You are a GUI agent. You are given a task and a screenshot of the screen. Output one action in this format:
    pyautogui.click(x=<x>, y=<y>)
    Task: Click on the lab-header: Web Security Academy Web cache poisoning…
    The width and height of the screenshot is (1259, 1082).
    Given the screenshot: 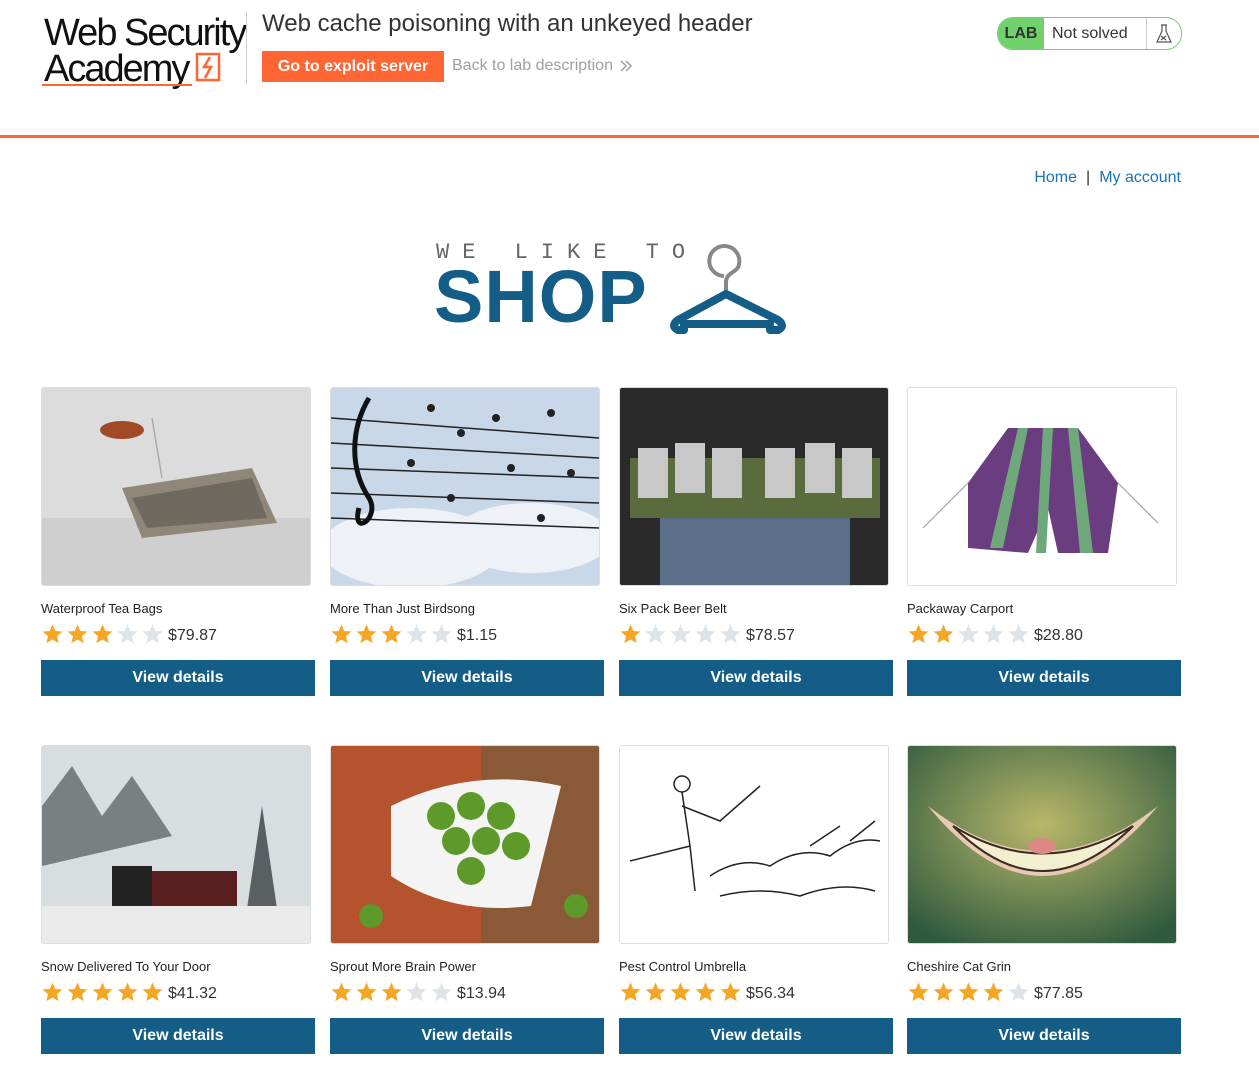 What is the action you would take?
    pyautogui.click(x=629, y=69)
    